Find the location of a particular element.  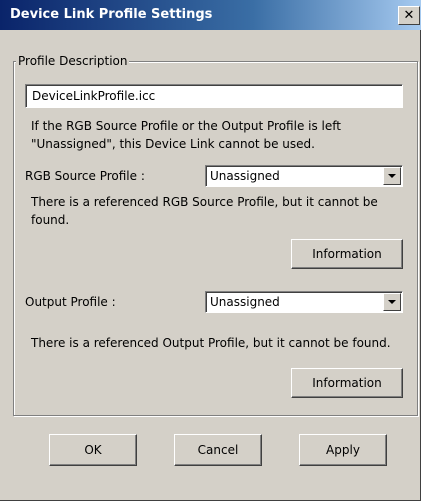

close-button: ✕ is located at coordinates (409, 15).